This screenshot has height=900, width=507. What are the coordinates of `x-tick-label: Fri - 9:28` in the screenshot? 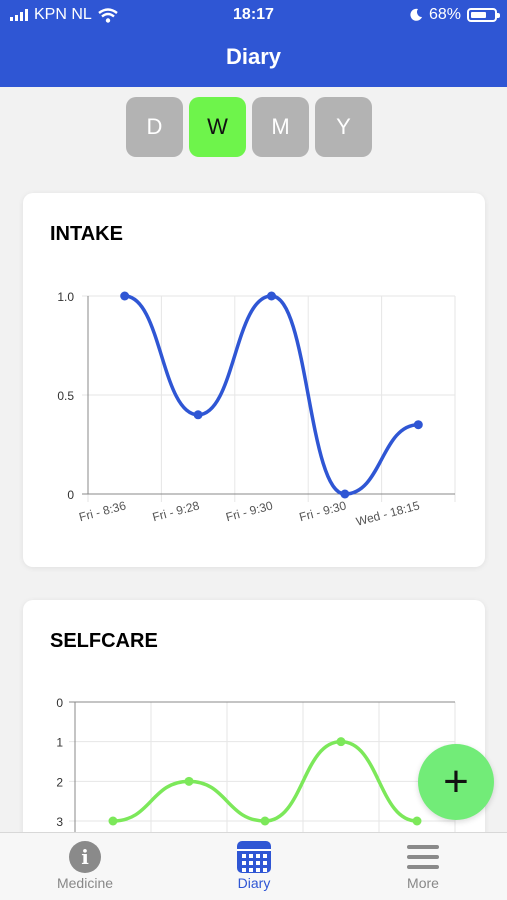 It's located at (176, 511).